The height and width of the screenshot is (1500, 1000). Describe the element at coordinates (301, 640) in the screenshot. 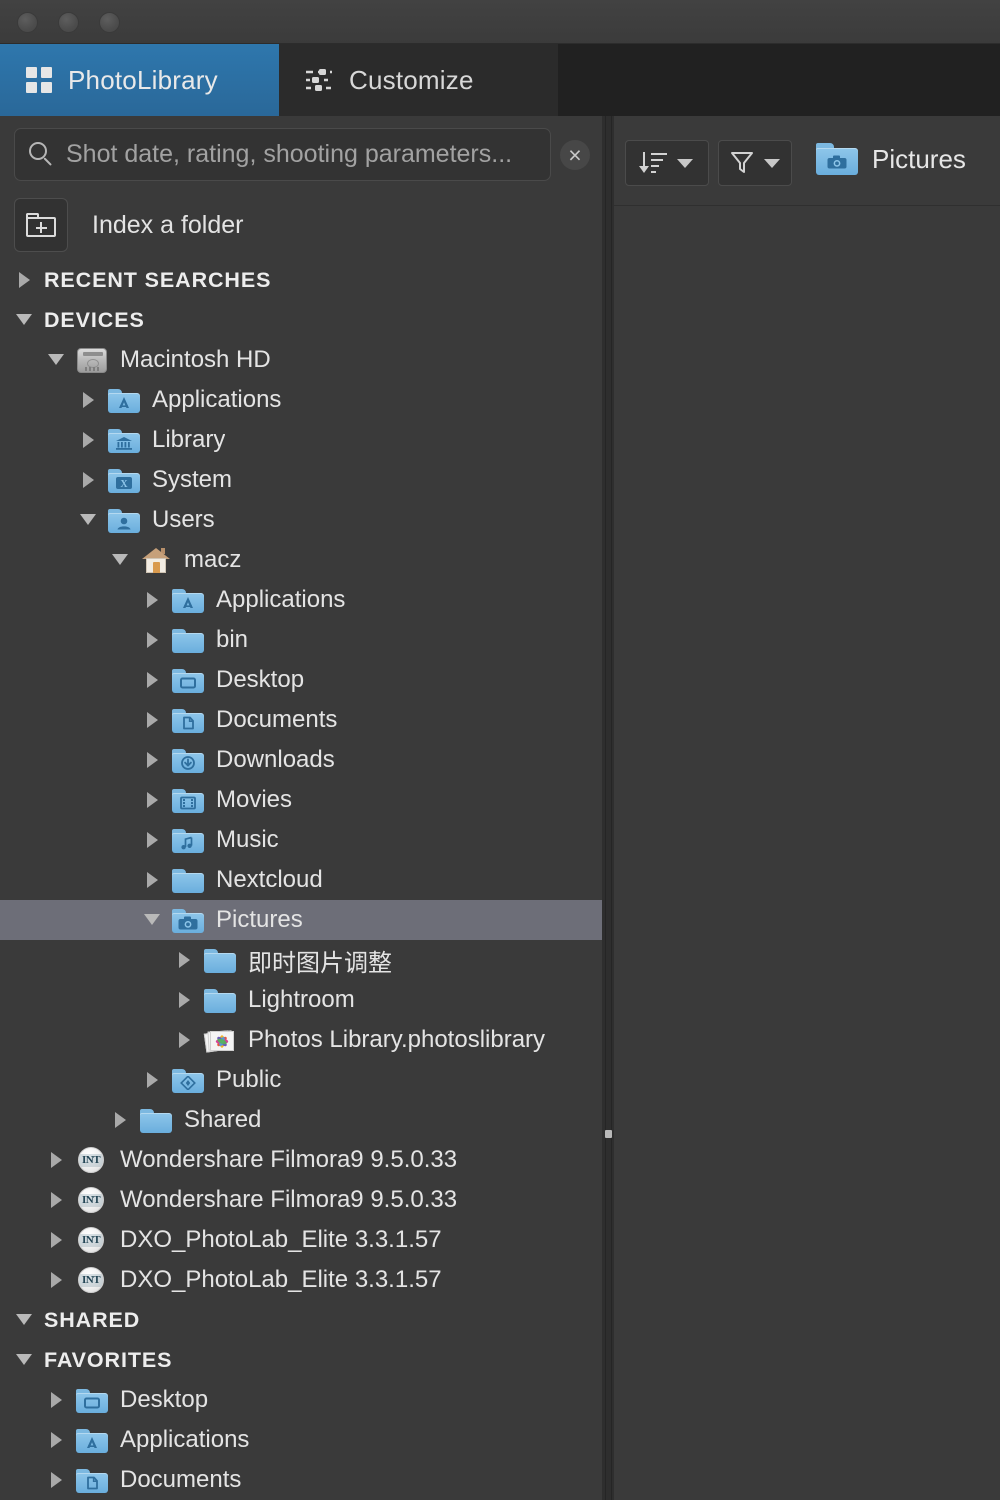

I see `tree-item: bin` at that location.